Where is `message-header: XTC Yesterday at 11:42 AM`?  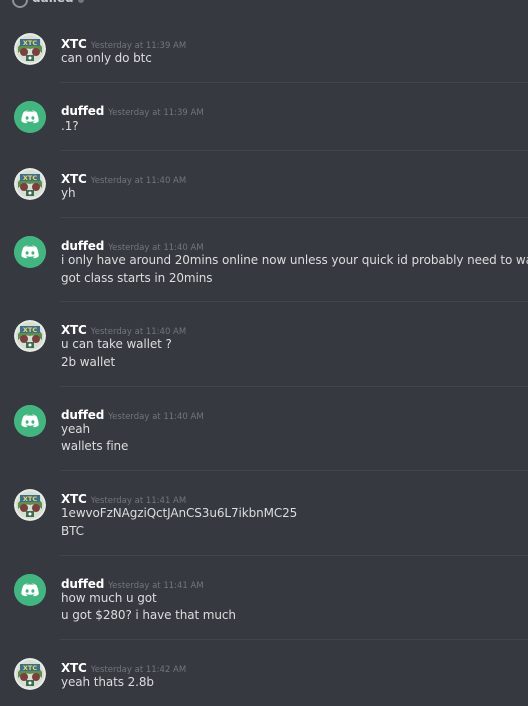 message-header: XTC Yesterday at 11:42 AM is located at coordinates (124, 666).